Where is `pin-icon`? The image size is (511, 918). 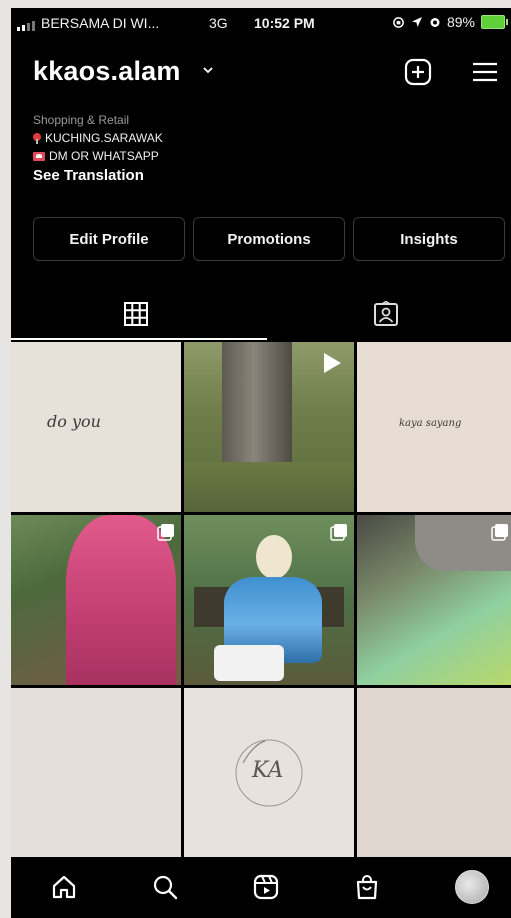
pin-icon is located at coordinates (37, 138).